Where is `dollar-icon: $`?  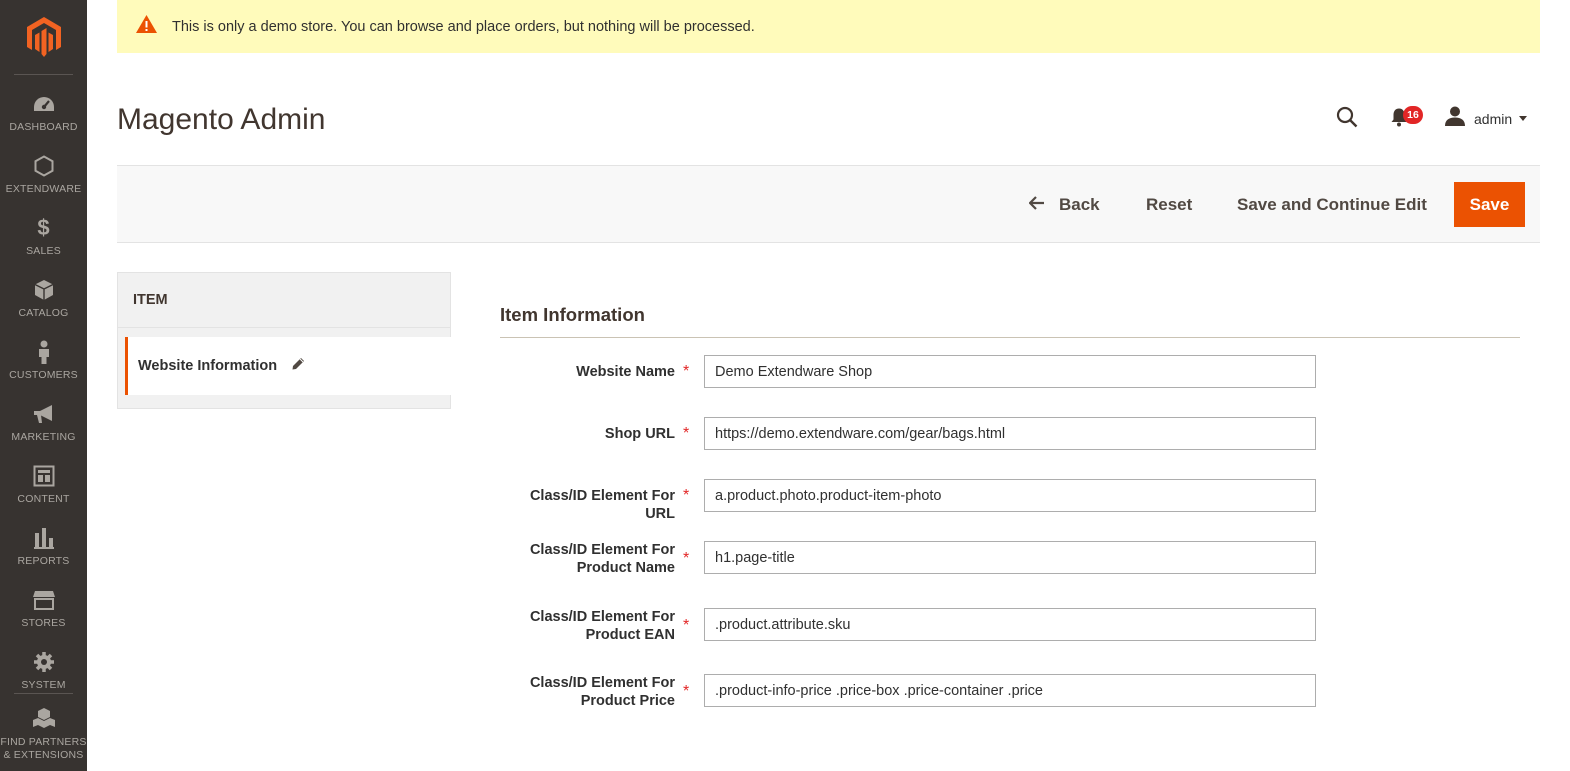
dollar-icon: $ is located at coordinates (43, 227).